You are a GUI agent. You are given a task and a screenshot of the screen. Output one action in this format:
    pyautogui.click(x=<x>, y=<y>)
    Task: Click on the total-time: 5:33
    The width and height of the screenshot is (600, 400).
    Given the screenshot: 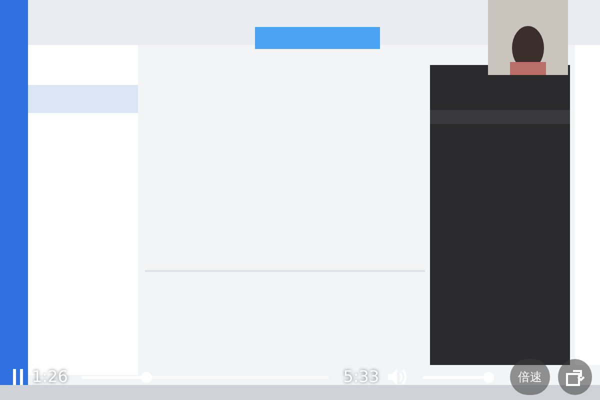 What is the action you would take?
    pyautogui.click(x=361, y=377)
    